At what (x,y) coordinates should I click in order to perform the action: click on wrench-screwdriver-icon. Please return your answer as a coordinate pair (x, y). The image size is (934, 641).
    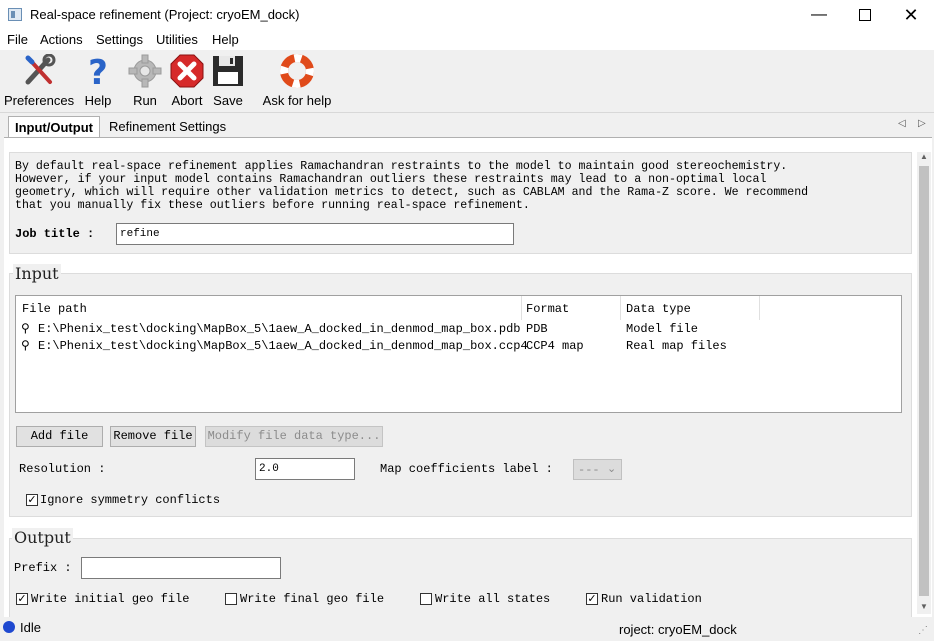
    Looking at the image, I should click on (39, 70).